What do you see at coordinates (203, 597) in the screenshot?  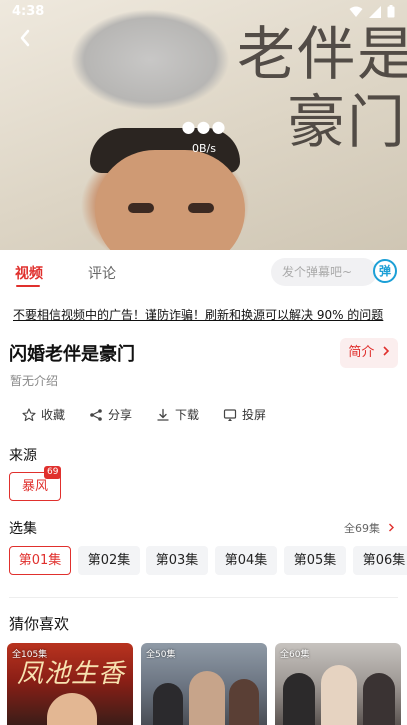 I see `section-divider` at bounding box center [203, 597].